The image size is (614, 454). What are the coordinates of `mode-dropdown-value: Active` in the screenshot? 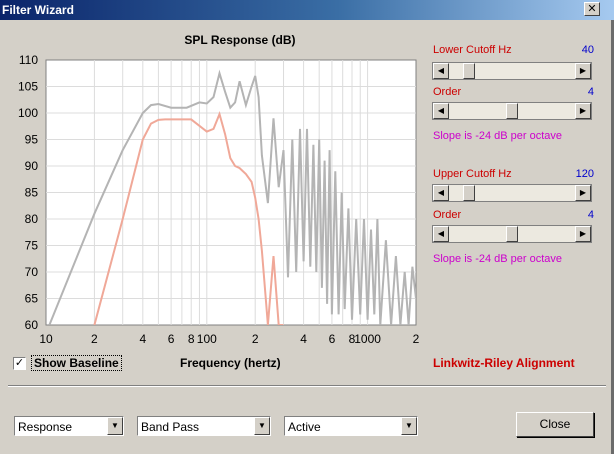 It's located at (304, 427).